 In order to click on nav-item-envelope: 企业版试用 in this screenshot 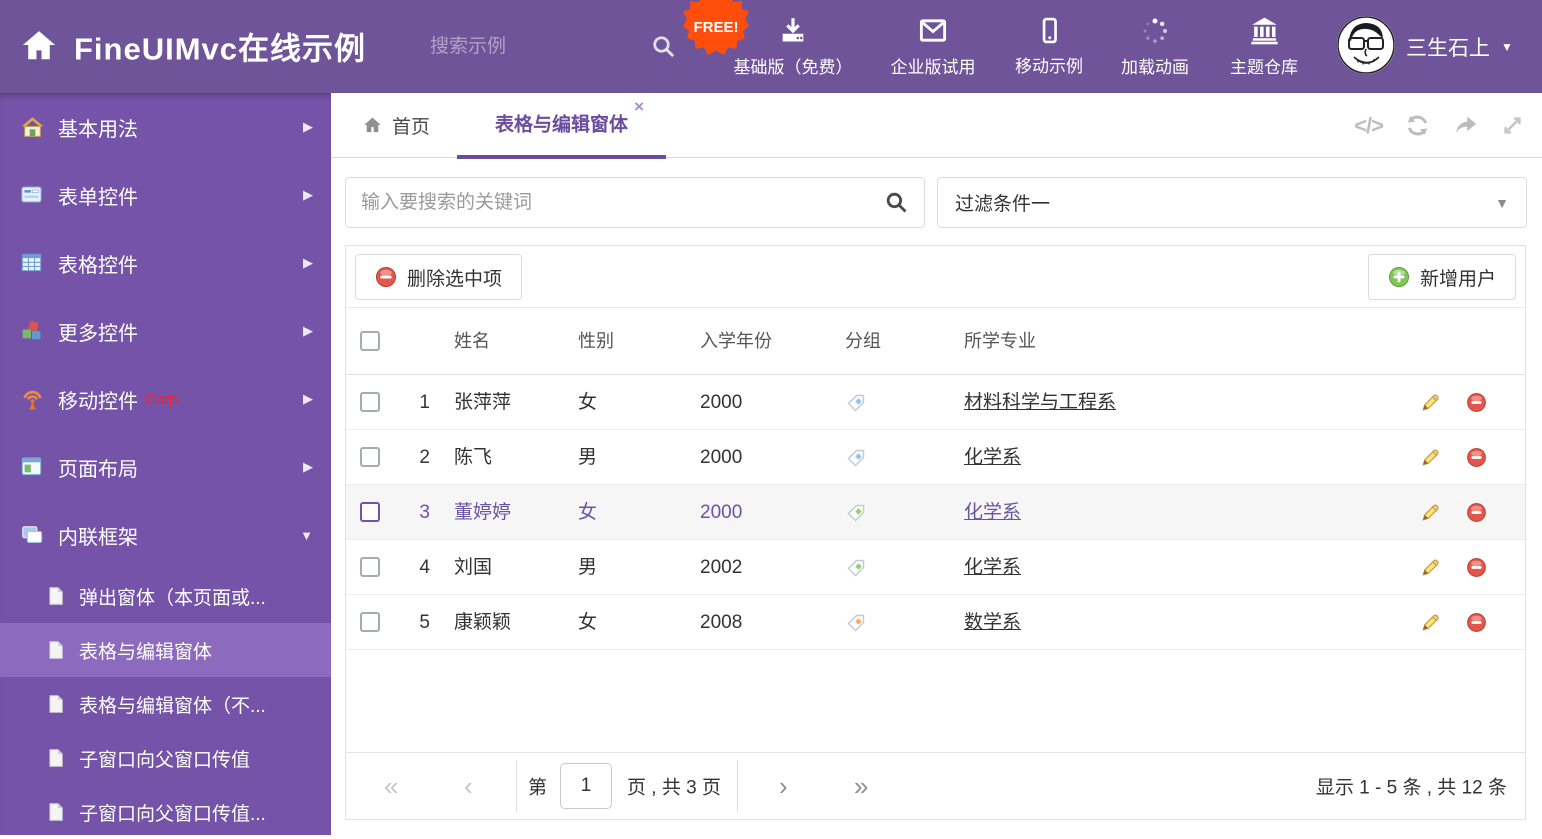, I will do `click(933, 46)`.